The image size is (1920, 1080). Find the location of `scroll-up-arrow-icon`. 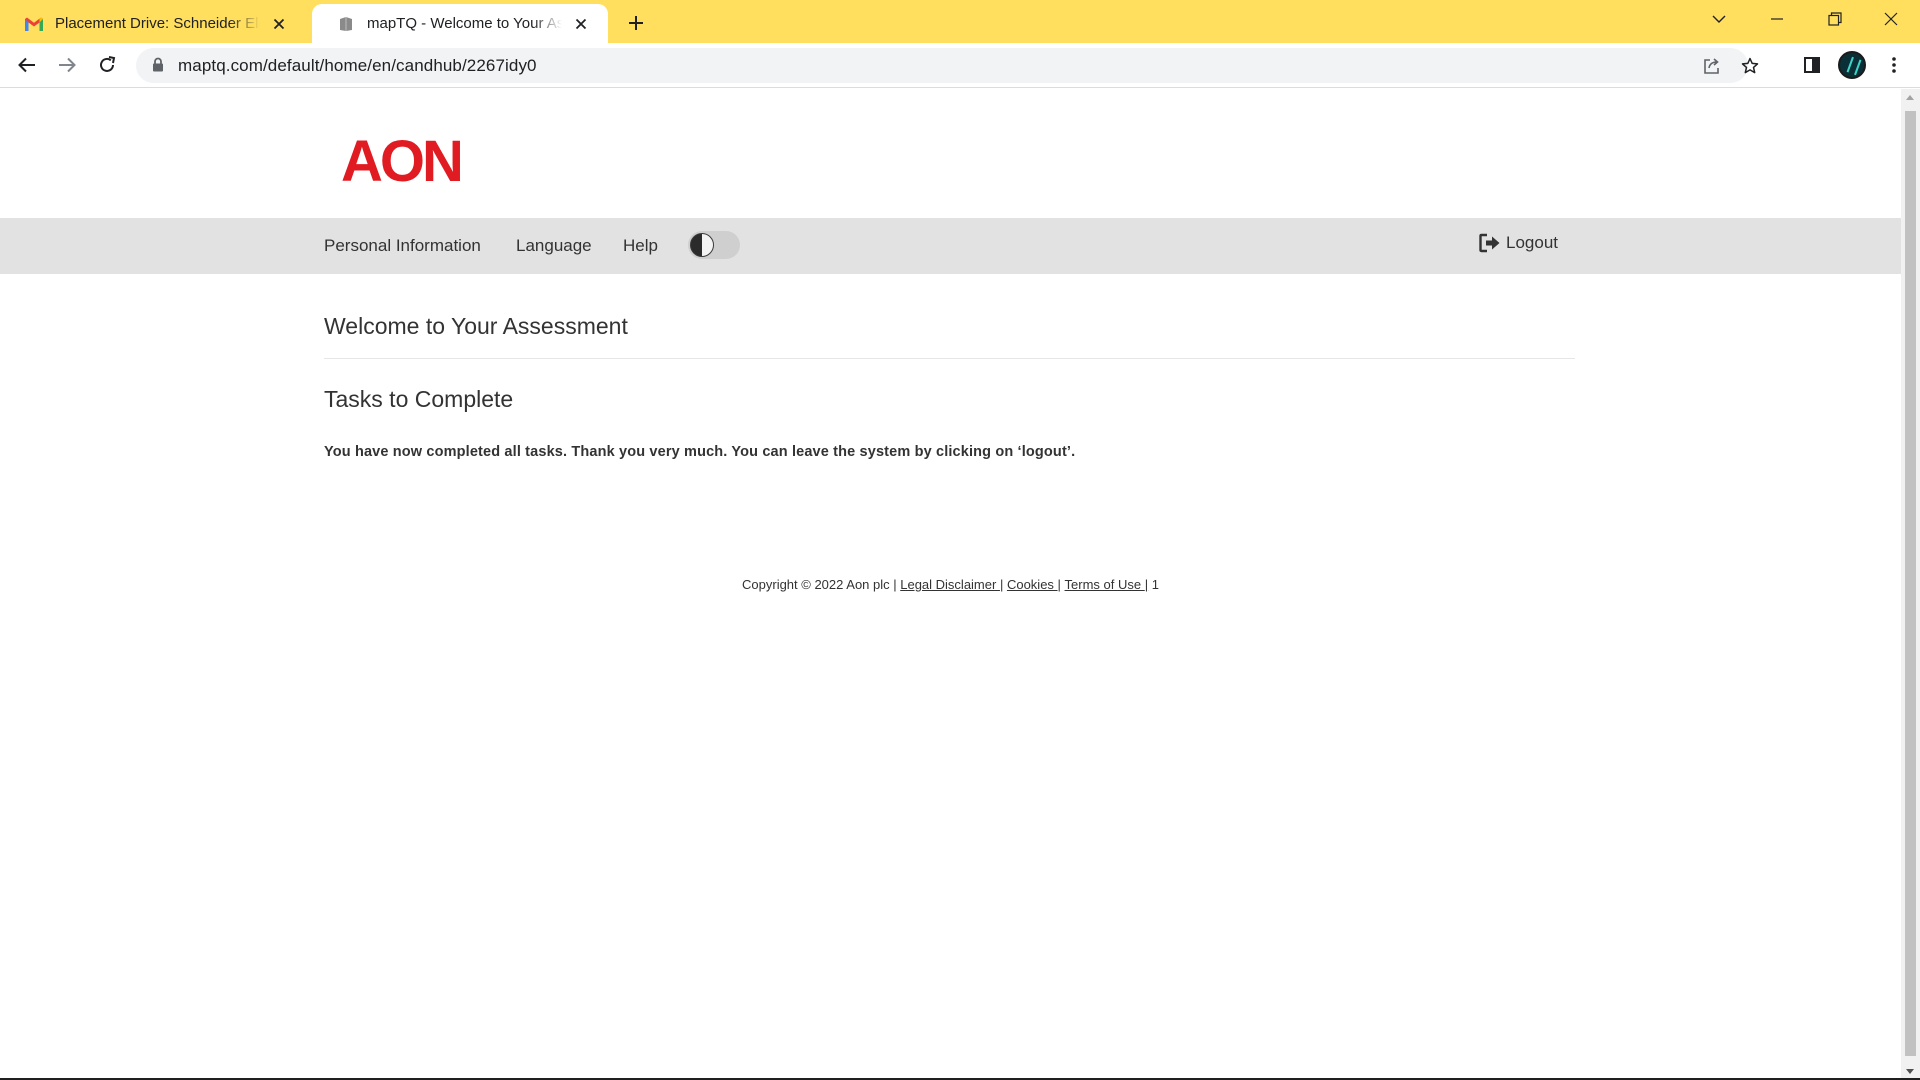

scroll-up-arrow-icon is located at coordinates (1910, 97).